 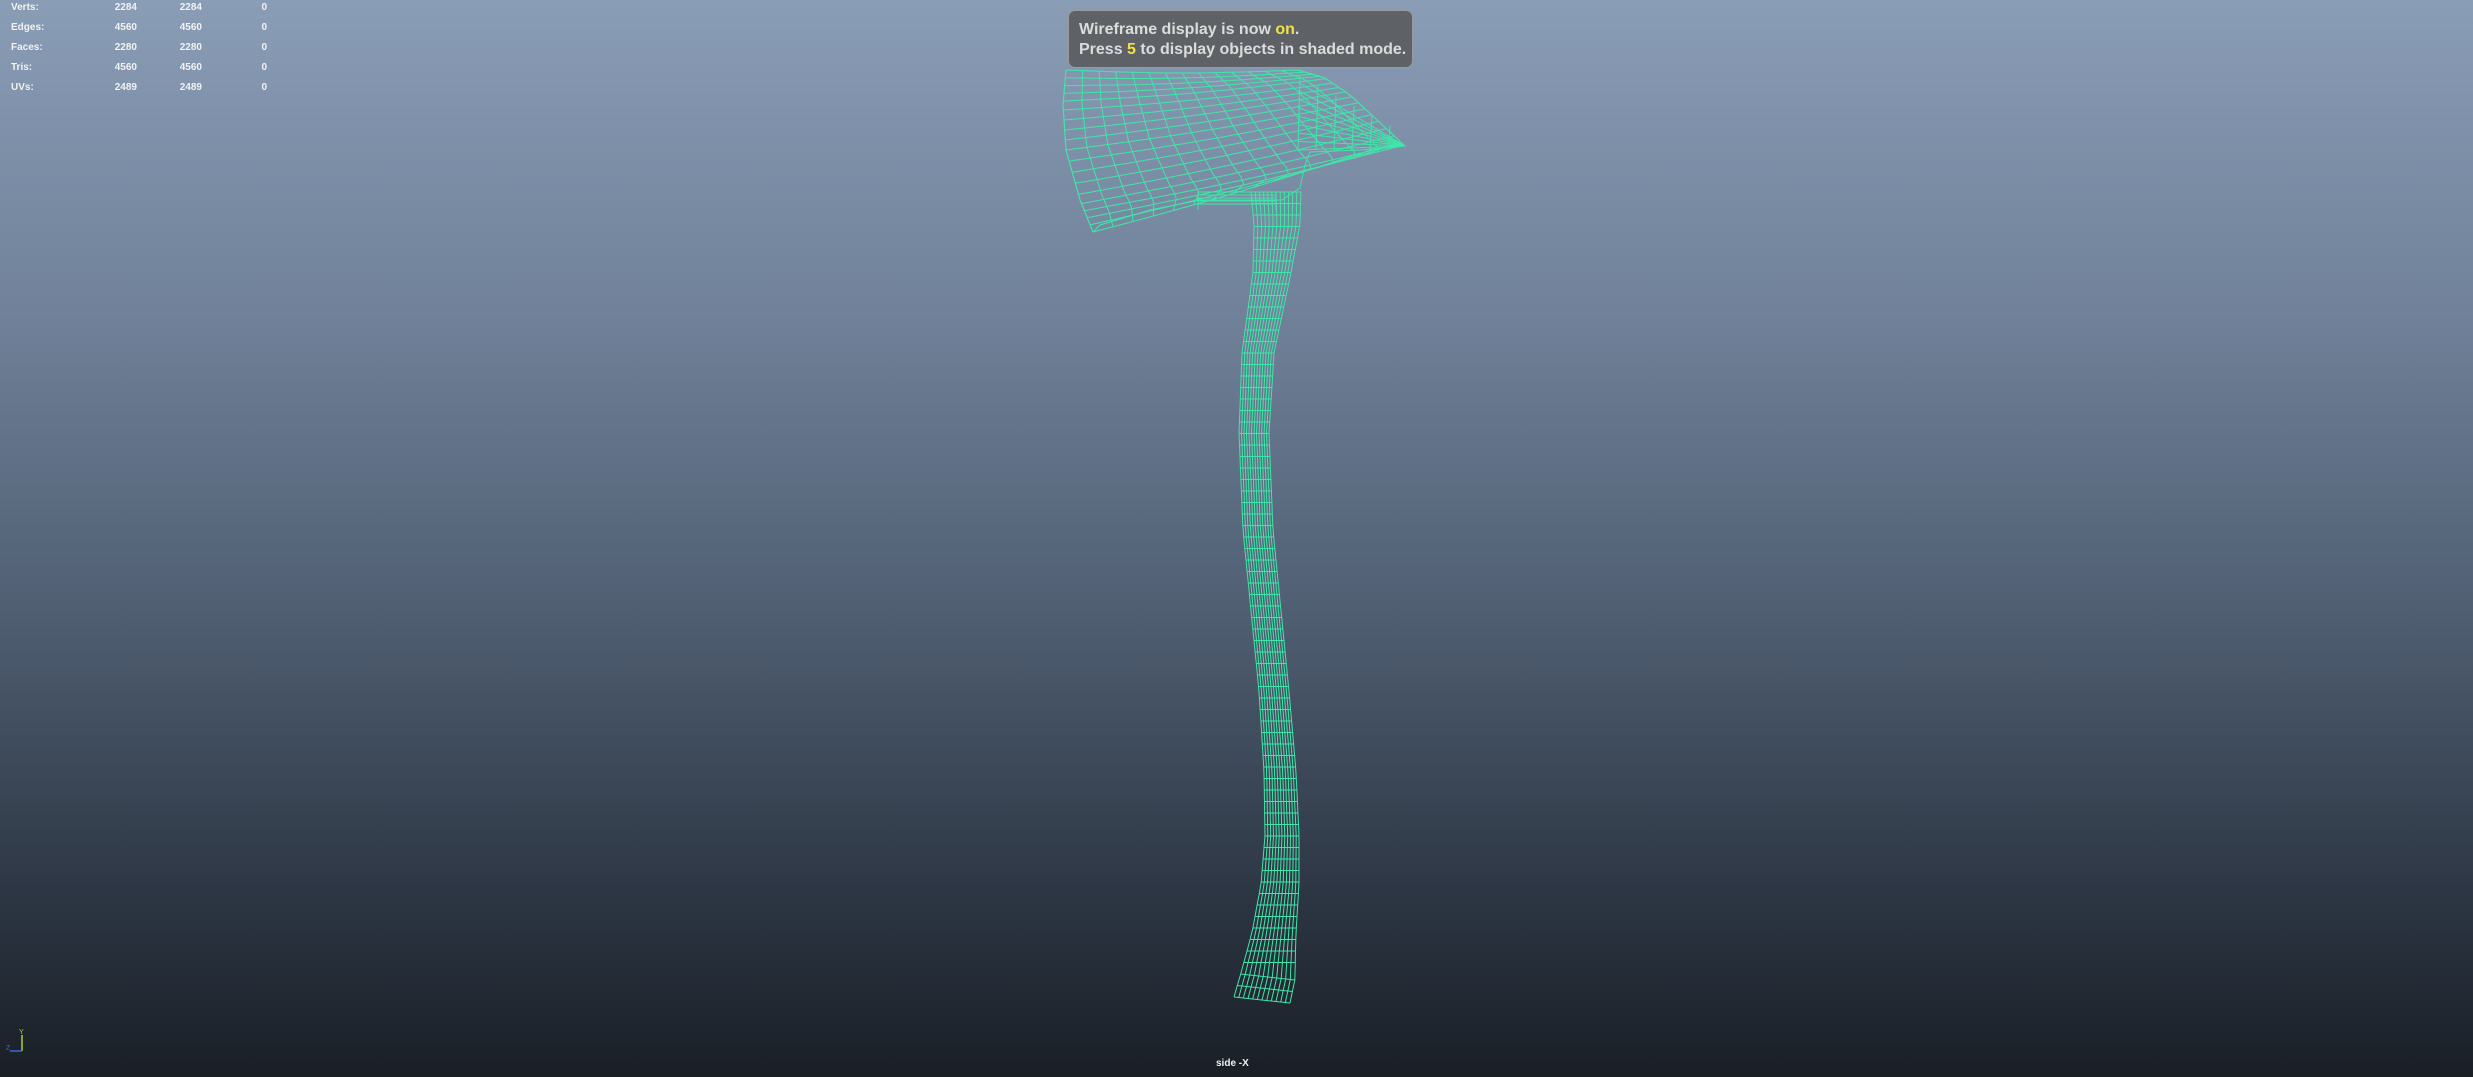 What do you see at coordinates (22, 87) in the screenshot?
I see `hud-label: UVs:` at bounding box center [22, 87].